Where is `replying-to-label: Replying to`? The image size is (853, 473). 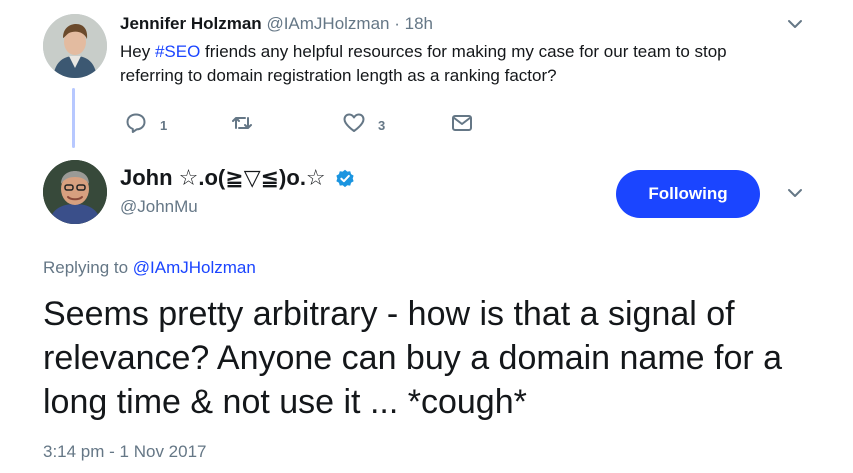 replying-to-label: Replying to is located at coordinates (88, 267).